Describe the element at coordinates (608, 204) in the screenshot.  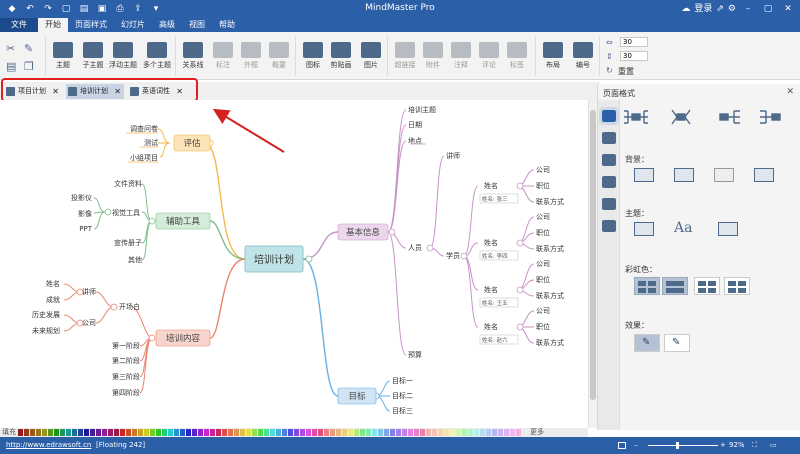
I see `outline-icon` at that location.